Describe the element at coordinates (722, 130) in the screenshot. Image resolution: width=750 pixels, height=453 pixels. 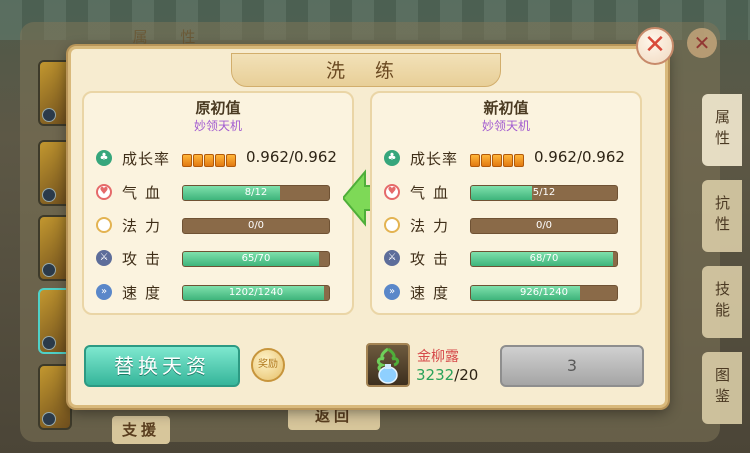
I see `side-tab-attributes: 属性` at that location.